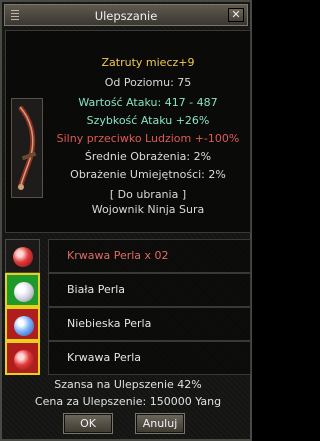 This screenshot has width=320, height=441. Describe the element at coordinates (148, 120) in the screenshot. I see `item-stat-line: Szybkość Ataku +26%` at that location.